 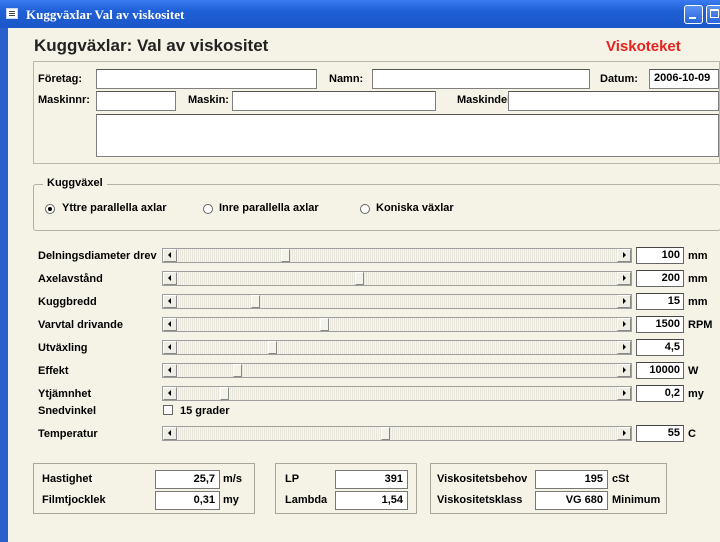 I want to click on viskklass-unit: Minimum, so click(x=636, y=500).